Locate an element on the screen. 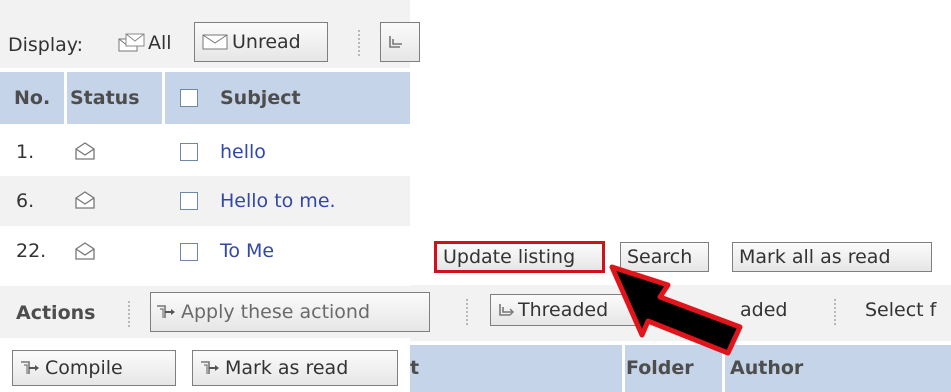 Image resolution: width=951 pixels, height=392 pixels. actions-label: Actions is located at coordinates (55, 313).